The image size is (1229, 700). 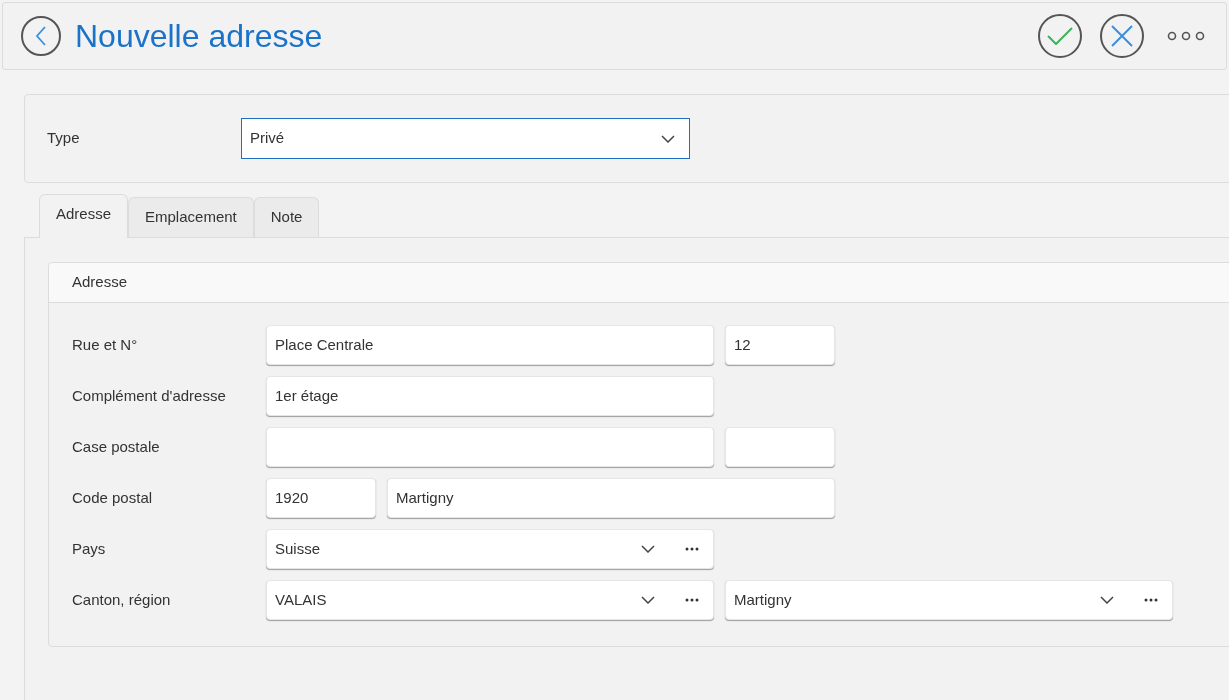 What do you see at coordinates (490, 600) in the screenshot?
I see `dropdown-field: VALAIS` at bounding box center [490, 600].